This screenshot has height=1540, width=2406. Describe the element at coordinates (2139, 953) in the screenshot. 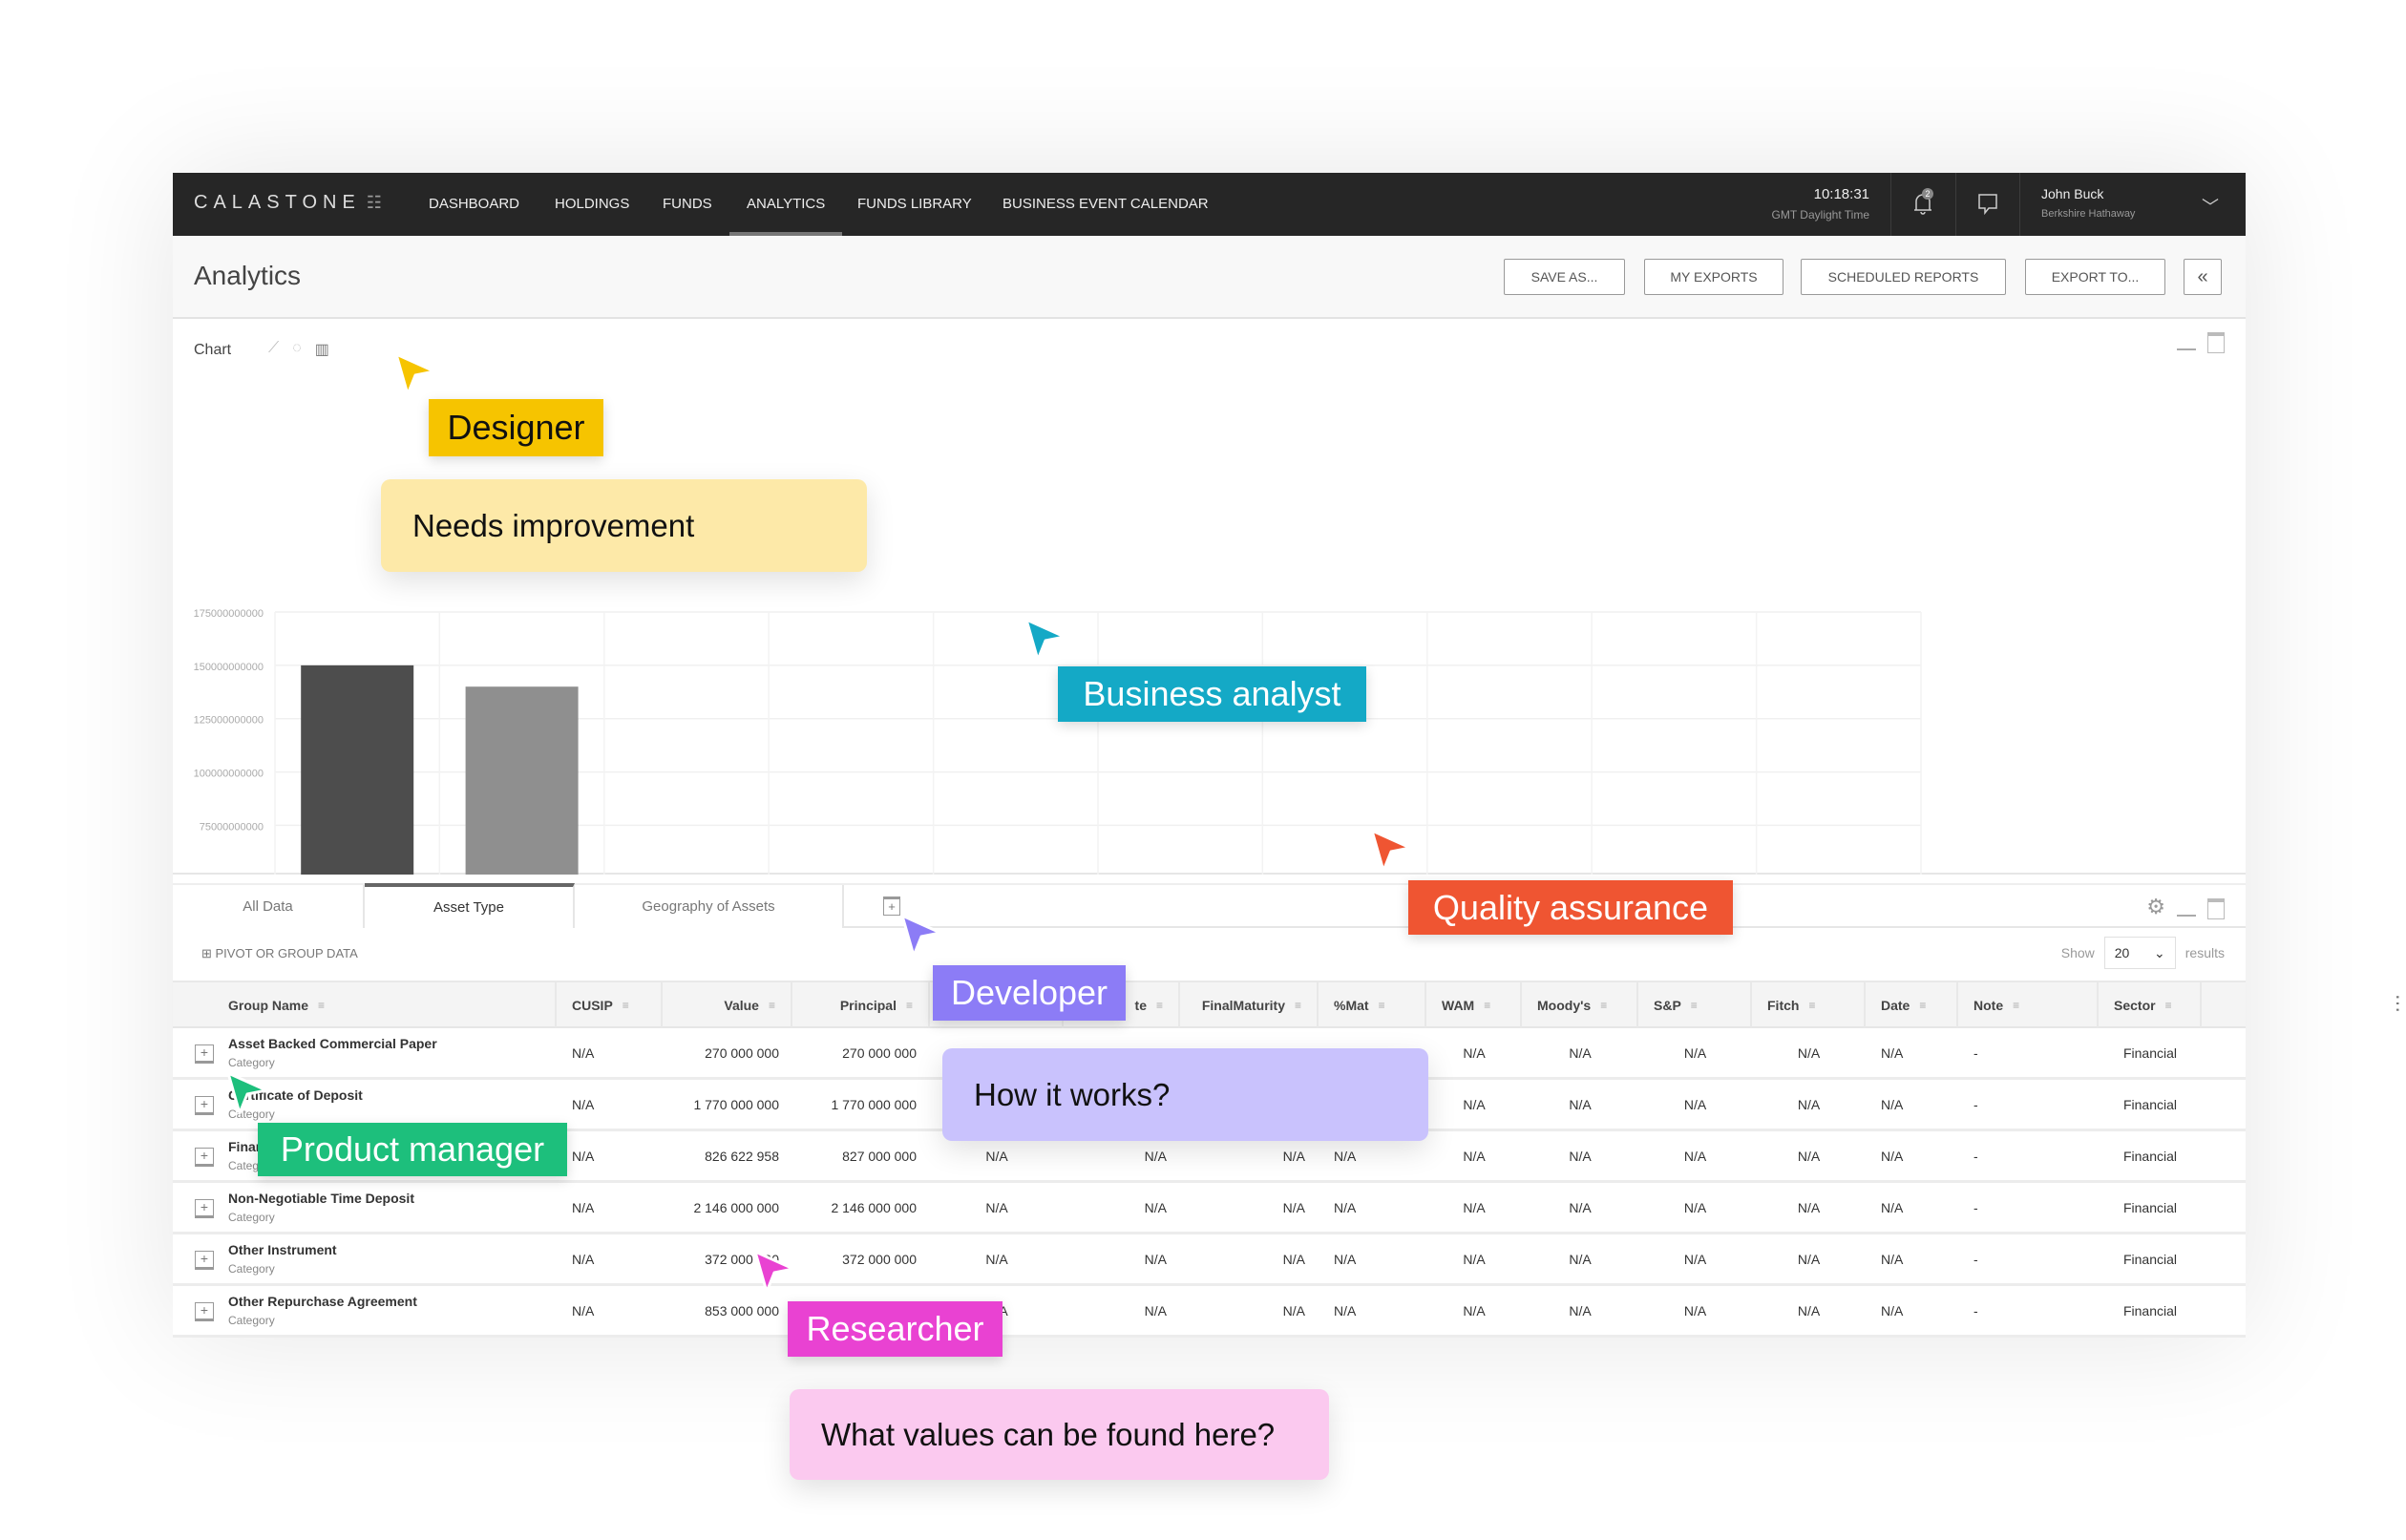

I see `page-size-select: 20 ⌄` at that location.